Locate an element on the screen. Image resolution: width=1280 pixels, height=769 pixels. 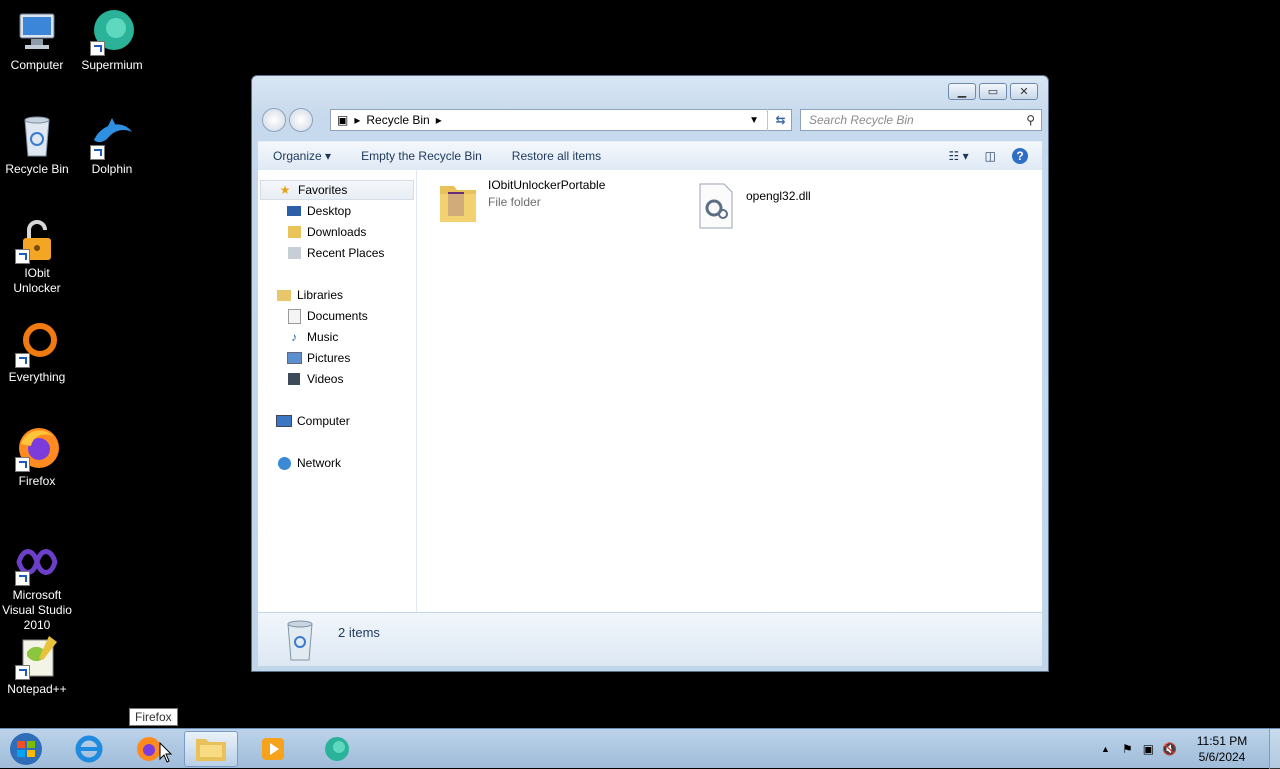
address-bar: ▣ ▸ Recycle Bin ▸ ▼ is located at coordinates (561, 120).